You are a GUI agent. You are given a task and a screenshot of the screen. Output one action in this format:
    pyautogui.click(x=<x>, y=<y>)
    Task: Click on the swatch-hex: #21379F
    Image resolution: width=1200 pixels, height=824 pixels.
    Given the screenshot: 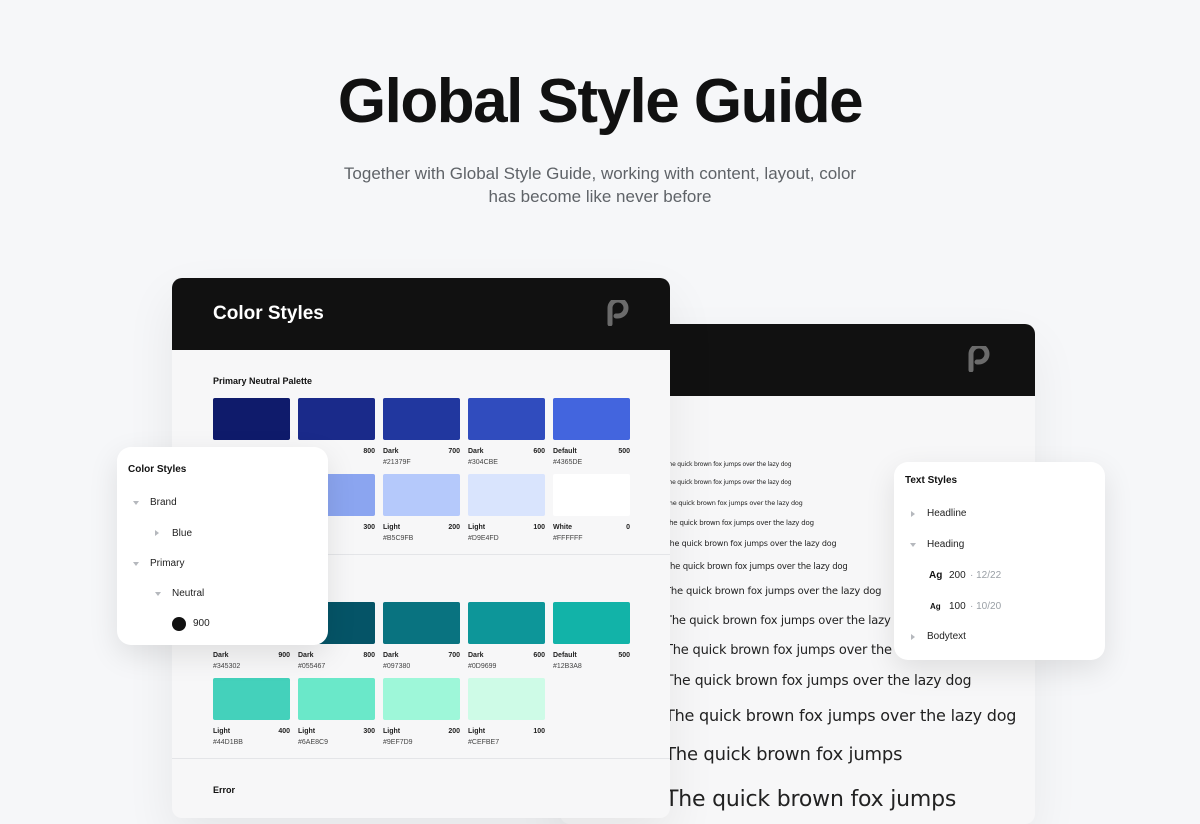 What is the action you would take?
    pyautogui.click(x=397, y=462)
    